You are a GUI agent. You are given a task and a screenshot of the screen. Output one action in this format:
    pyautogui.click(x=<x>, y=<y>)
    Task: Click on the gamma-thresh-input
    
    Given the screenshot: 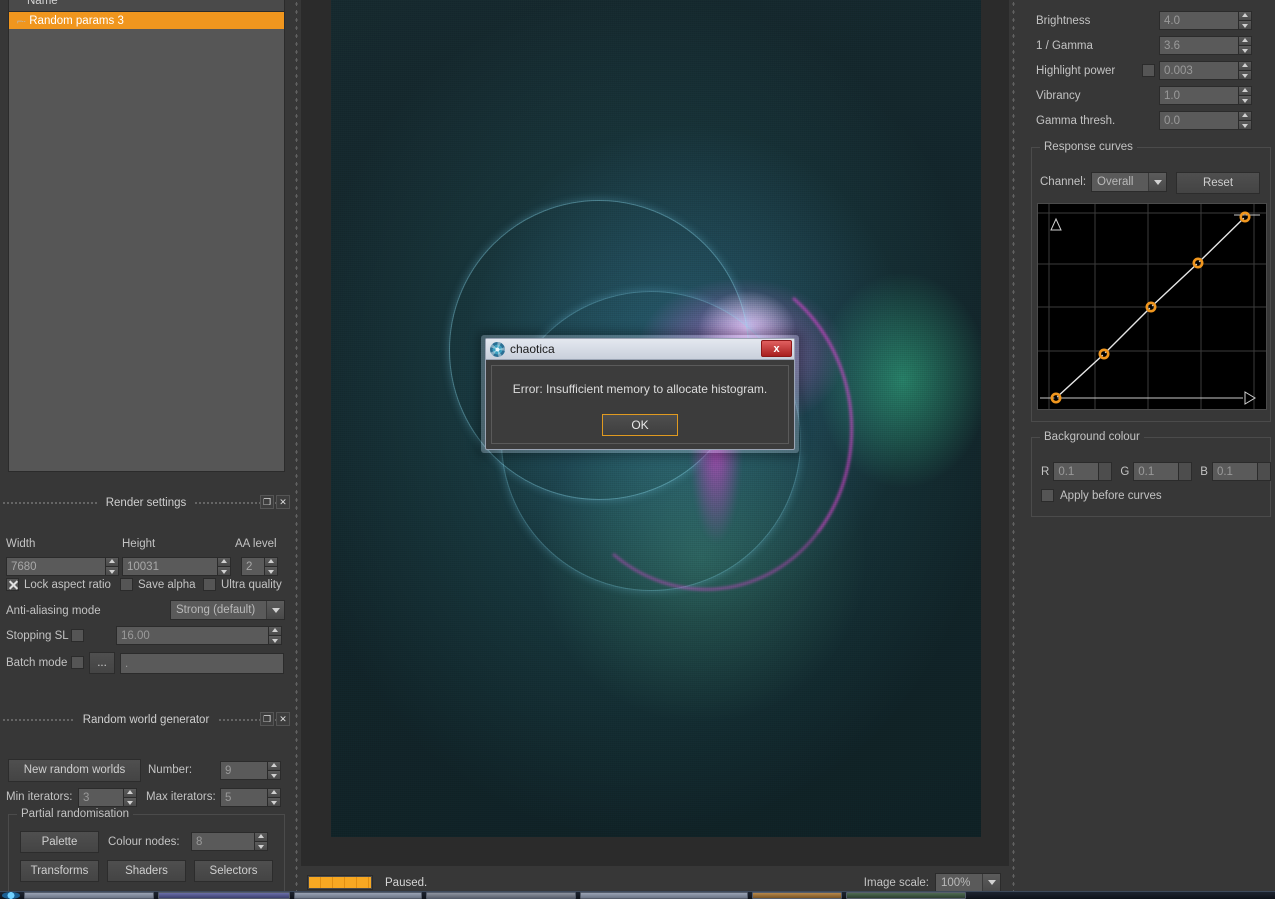 What is the action you would take?
    pyautogui.click(x=1199, y=120)
    